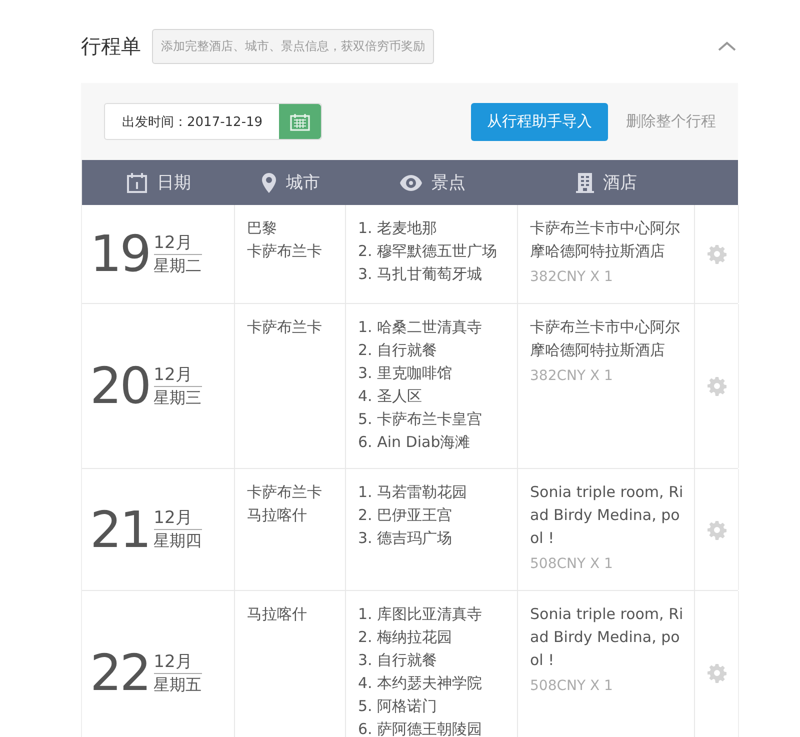 The image size is (800, 737). Describe the element at coordinates (398, 350) in the screenshot. I see `sight-item: 2. 自行就餐` at that location.